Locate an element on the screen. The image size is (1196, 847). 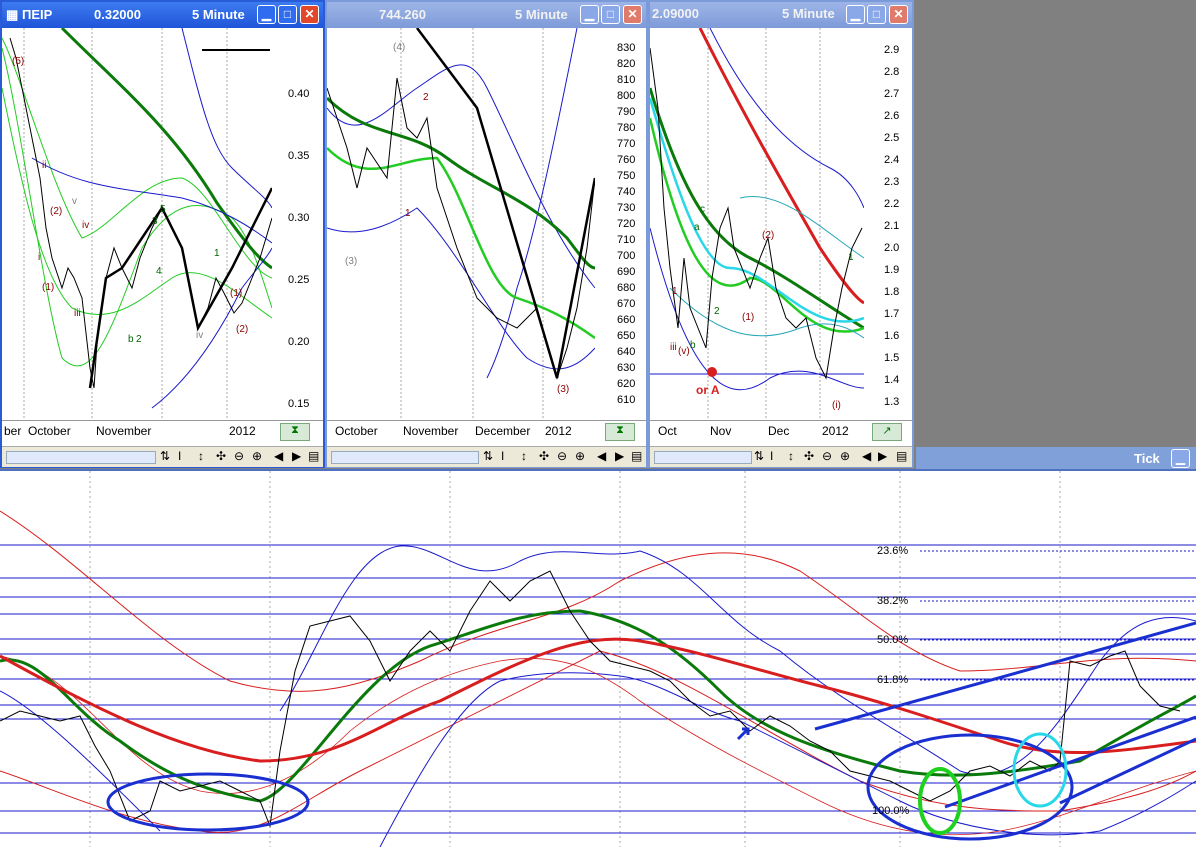
window-1-symbol: ΠΕΙΡ is located at coordinates (37, 14).